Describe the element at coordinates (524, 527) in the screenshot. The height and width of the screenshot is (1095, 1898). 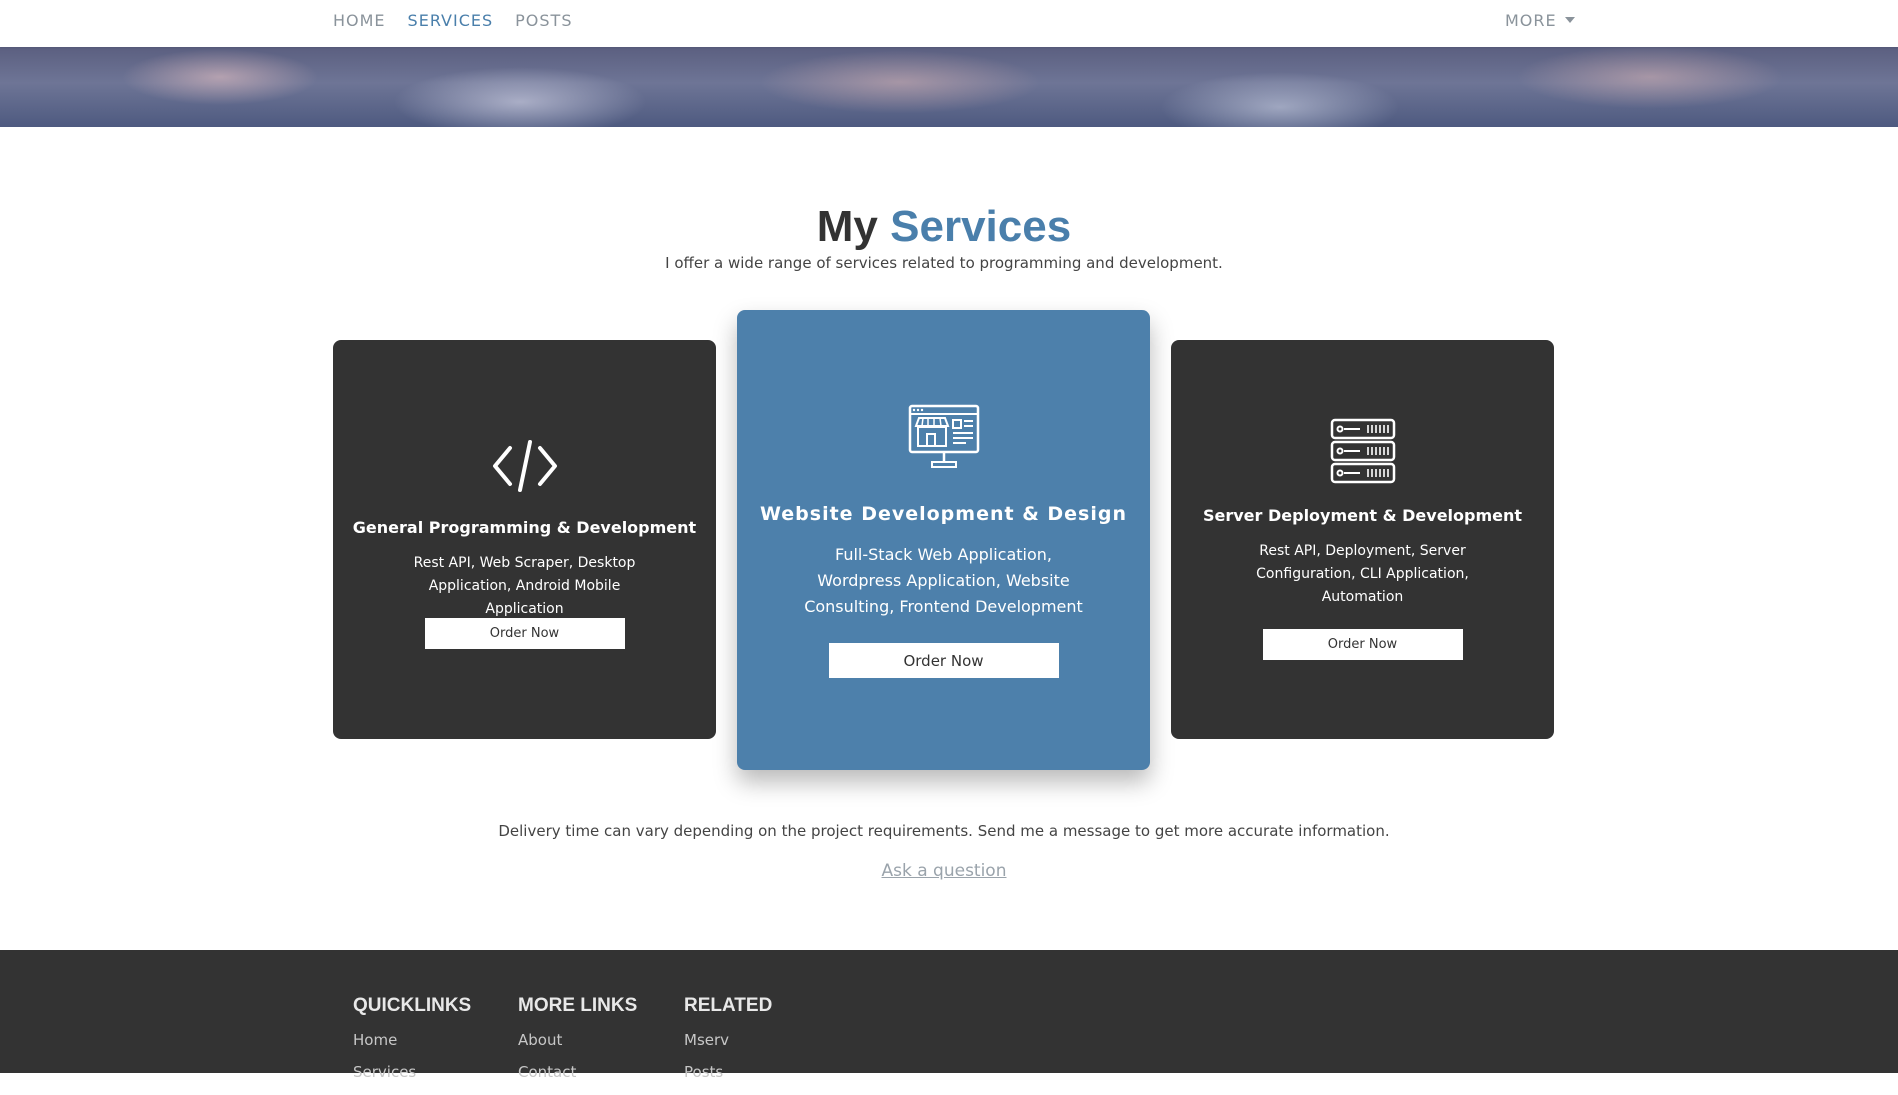
I see `card-title: General Programming & Development` at that location.